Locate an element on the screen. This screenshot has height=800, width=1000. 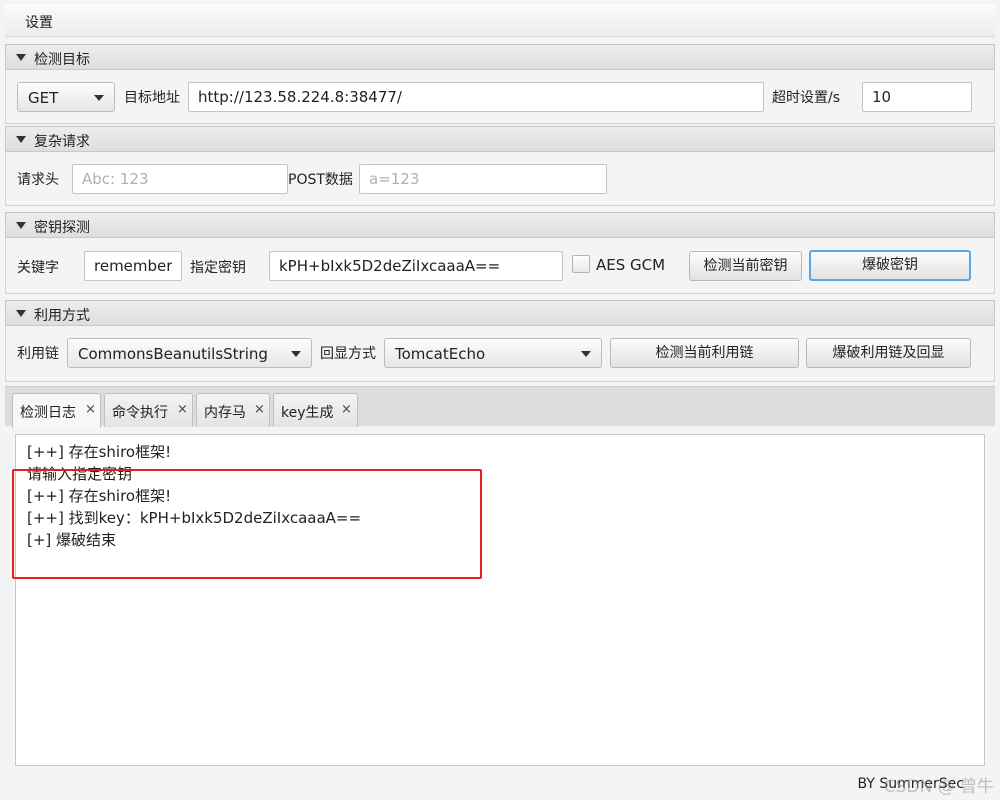
tab-detect-log: 检测日志 × is located at coordinates (56, 410).